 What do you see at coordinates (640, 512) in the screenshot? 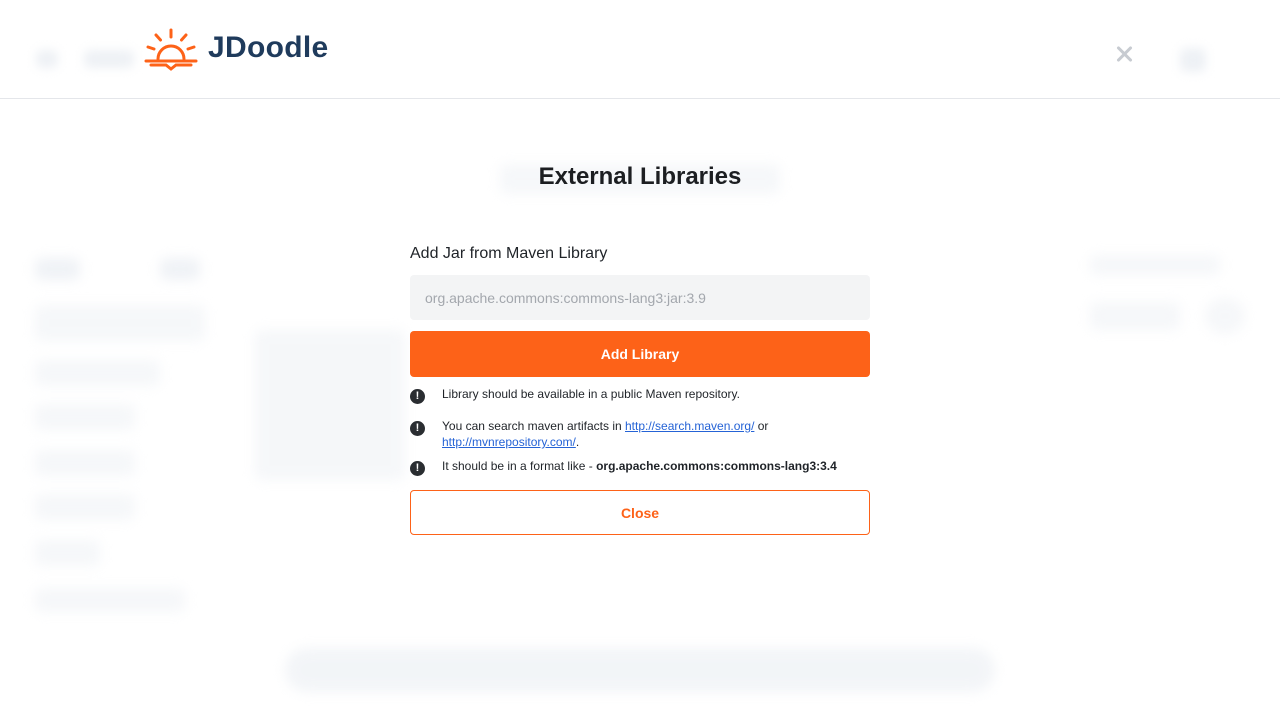
I see `close-button: Close` at bounding box center [640, 512].